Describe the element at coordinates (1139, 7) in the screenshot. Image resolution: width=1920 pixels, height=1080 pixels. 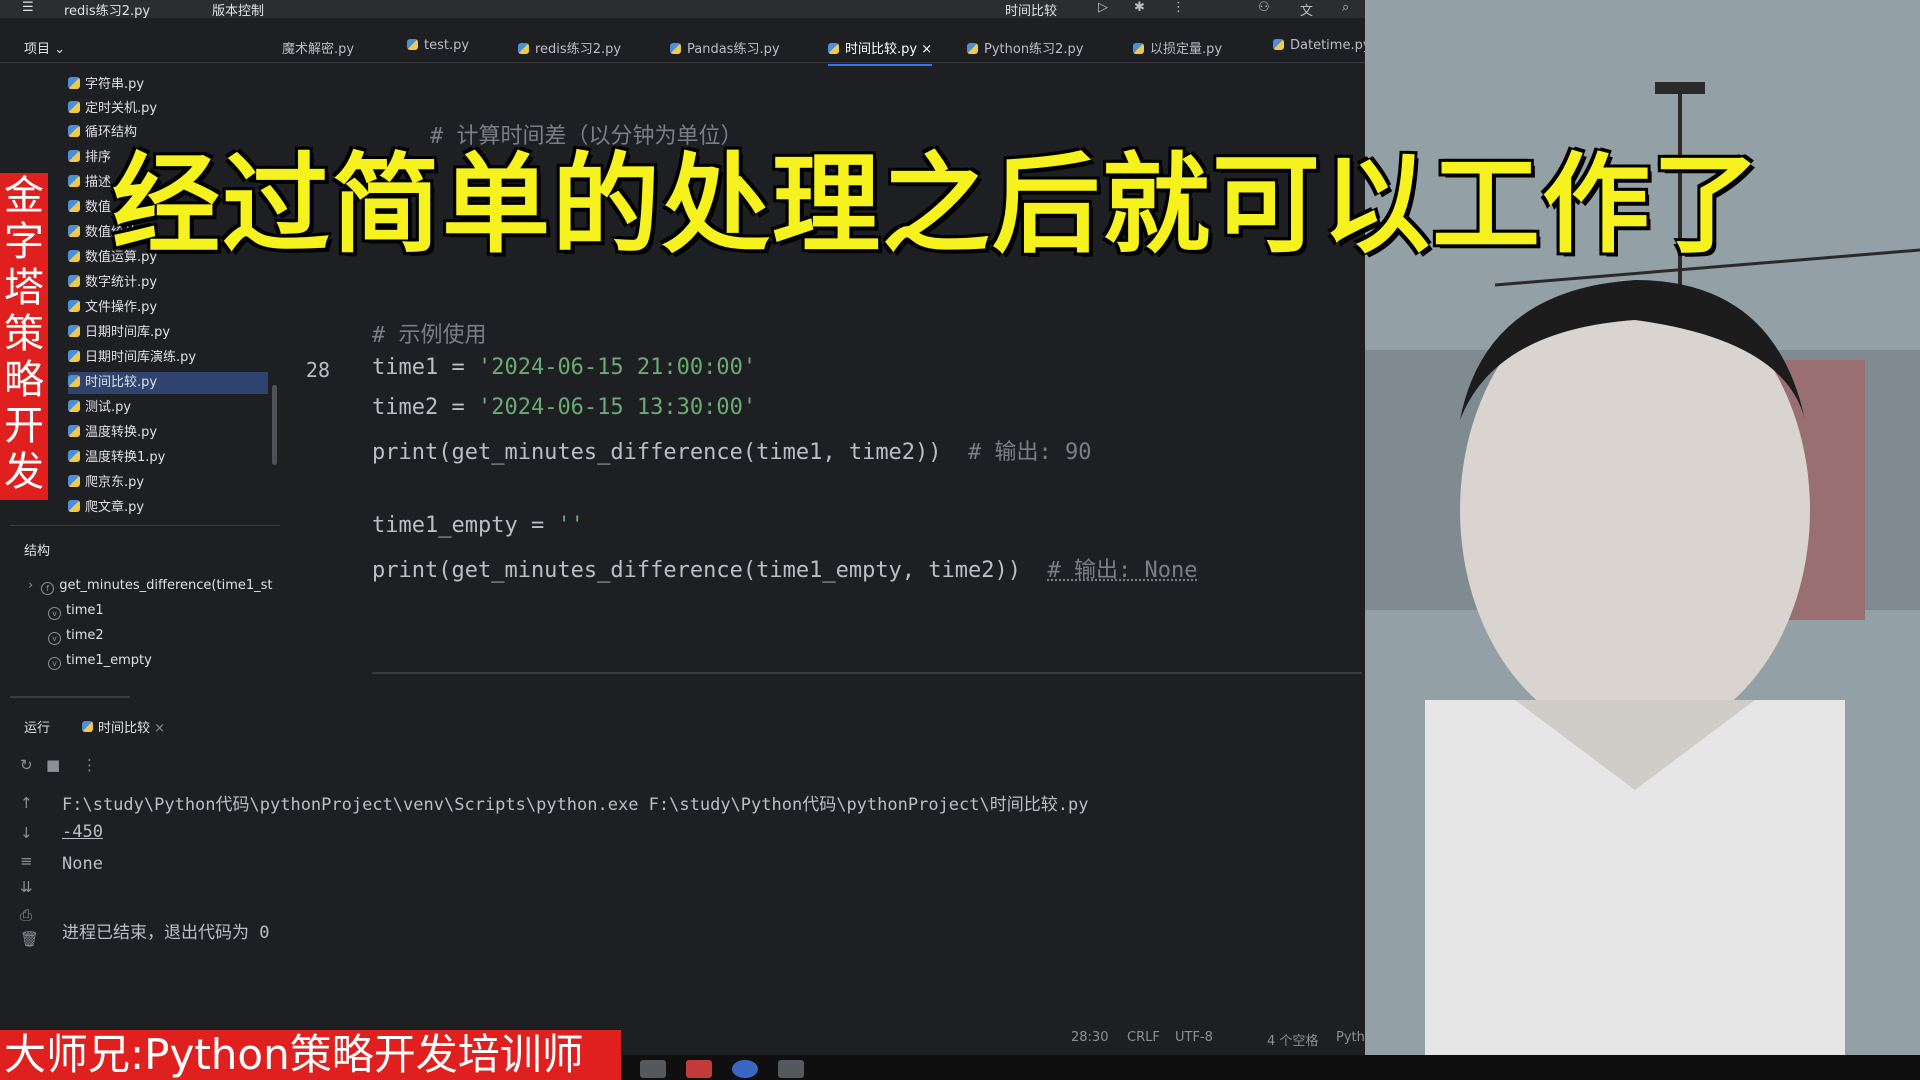
I see `debug-icon: ✱` at that location.